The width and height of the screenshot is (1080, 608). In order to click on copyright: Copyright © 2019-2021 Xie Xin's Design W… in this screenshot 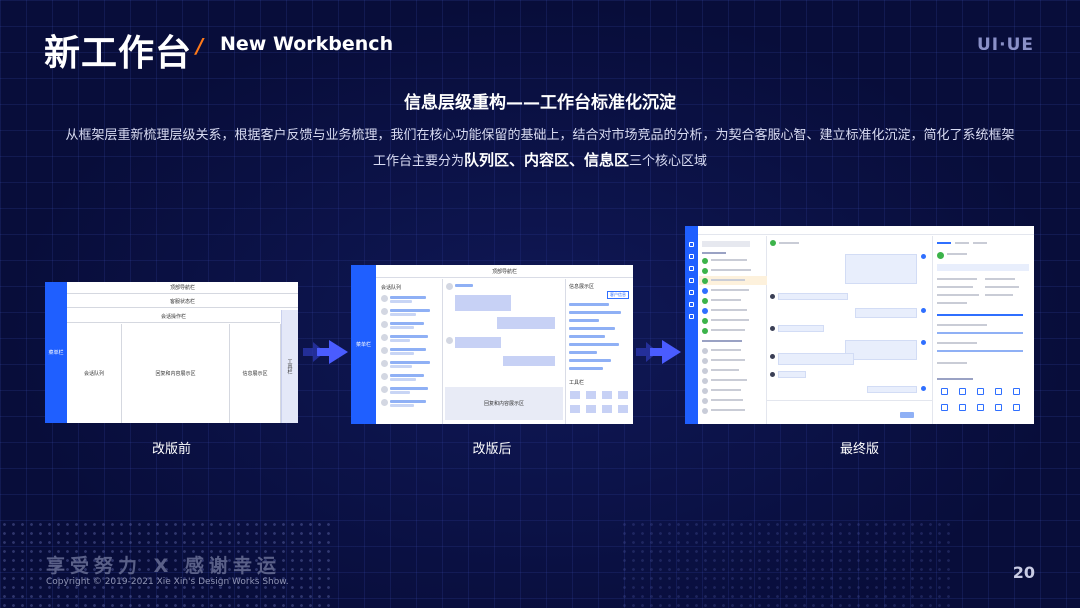, I will do `click(167, 582)`.